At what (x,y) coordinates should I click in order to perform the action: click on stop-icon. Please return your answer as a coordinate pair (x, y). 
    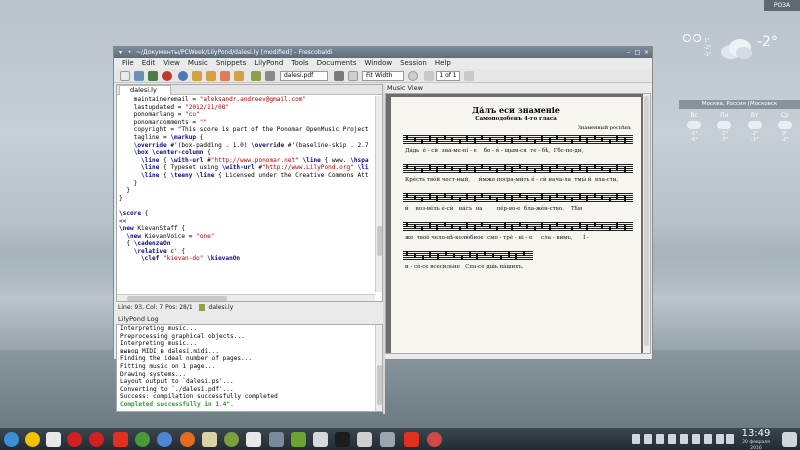
    Looking at the image, I should click on (167, 76).